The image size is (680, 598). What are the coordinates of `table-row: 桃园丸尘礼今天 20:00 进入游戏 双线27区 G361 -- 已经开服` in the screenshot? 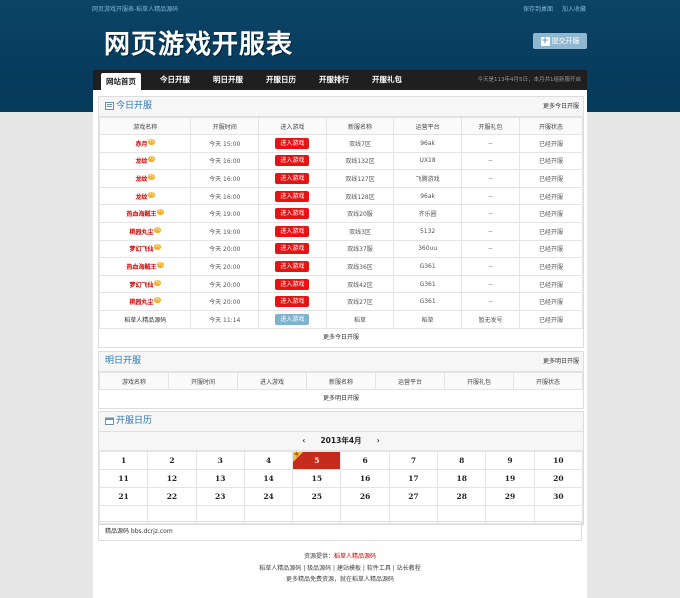 It's located at (340, 301).